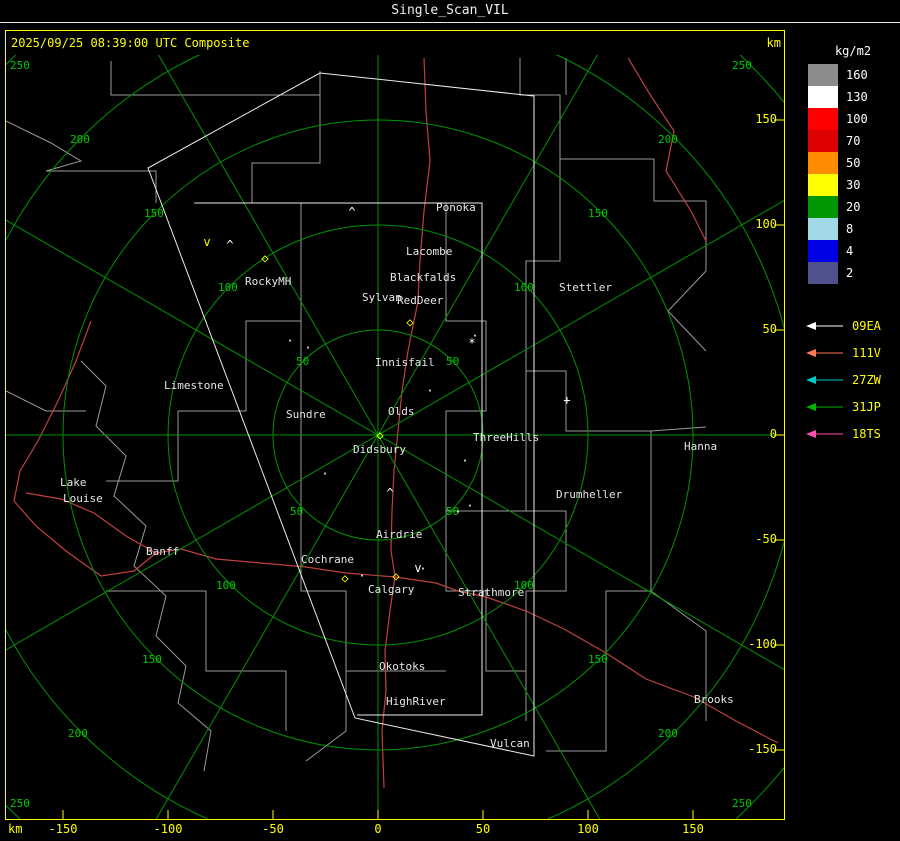 The image size is (900, 841). What do you see at coordinates (773, 434) in the screenshot?
I see `right-axis-label: 0` at bounding box center [773, 434].